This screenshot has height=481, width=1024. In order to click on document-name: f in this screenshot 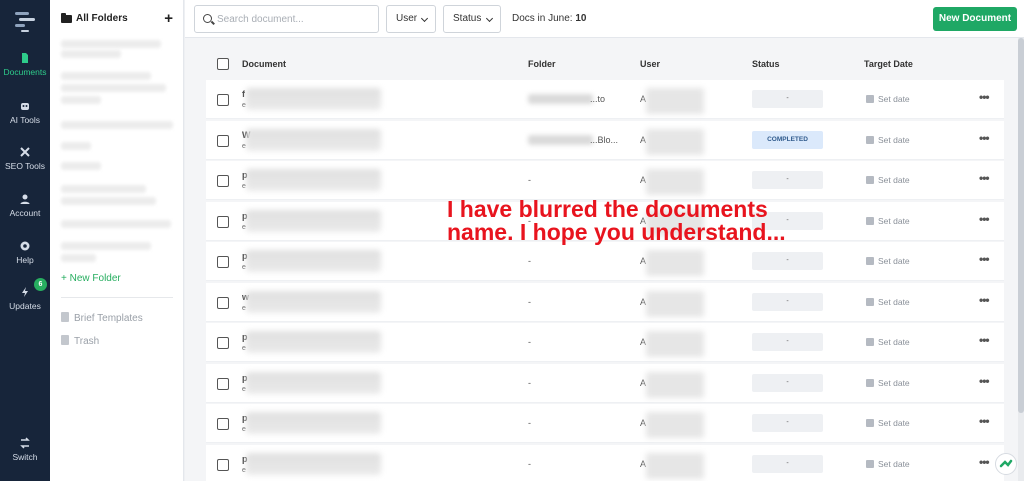, I will do `click(243, 94)`.